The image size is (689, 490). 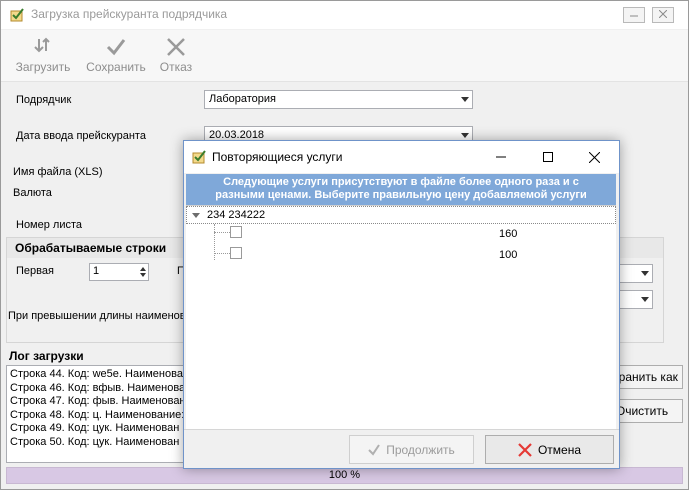 I want to click on cross-icon, so click(x=176, y=47).